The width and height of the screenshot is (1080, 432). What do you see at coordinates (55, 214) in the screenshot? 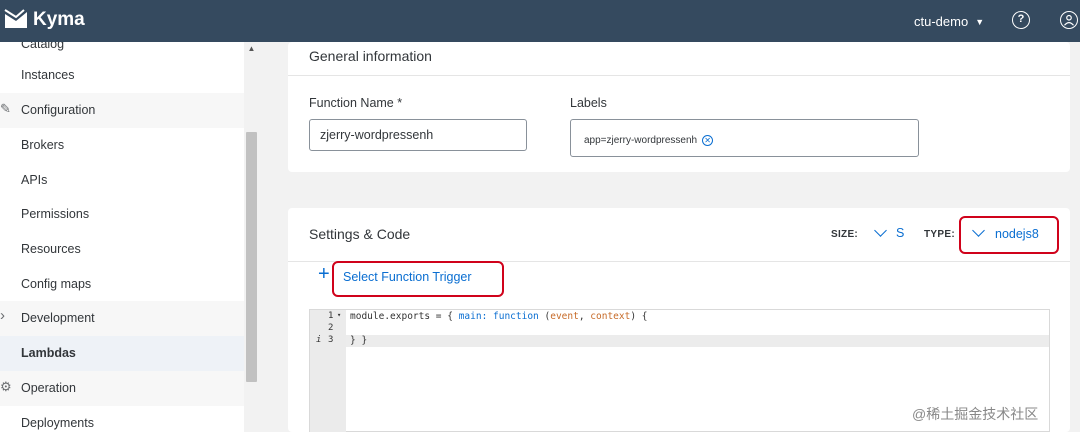
I see `sidebar-item-label: Permissions` at bounding box center [55, 214].